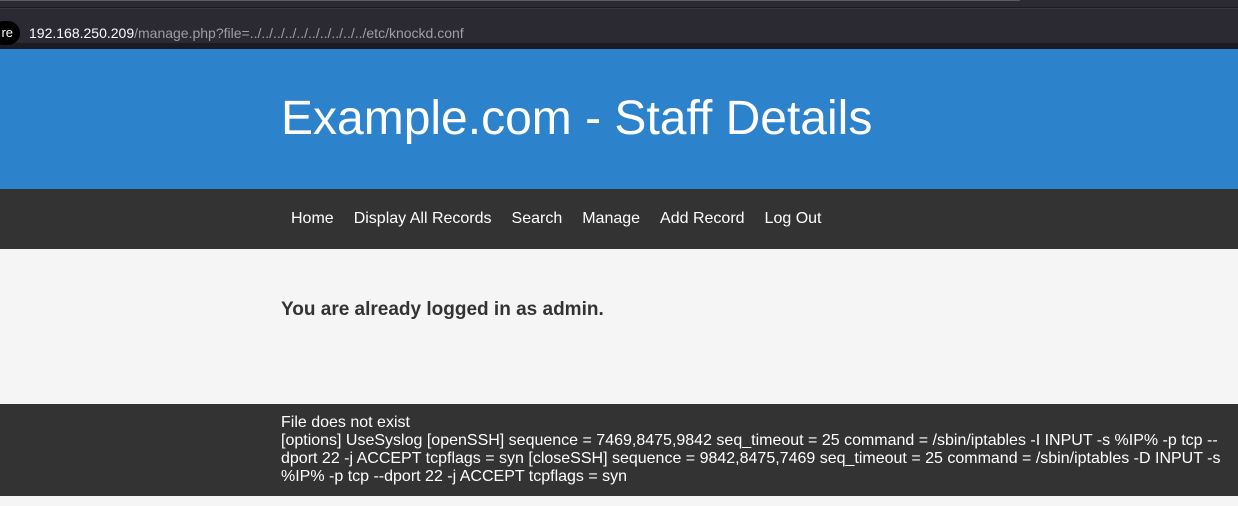 This screenshot has width=1238, height=506. Describe the element at coordinates (423, 219) in the screenshot. I see `nav-item-display-all-records: Display All Records` at that location.